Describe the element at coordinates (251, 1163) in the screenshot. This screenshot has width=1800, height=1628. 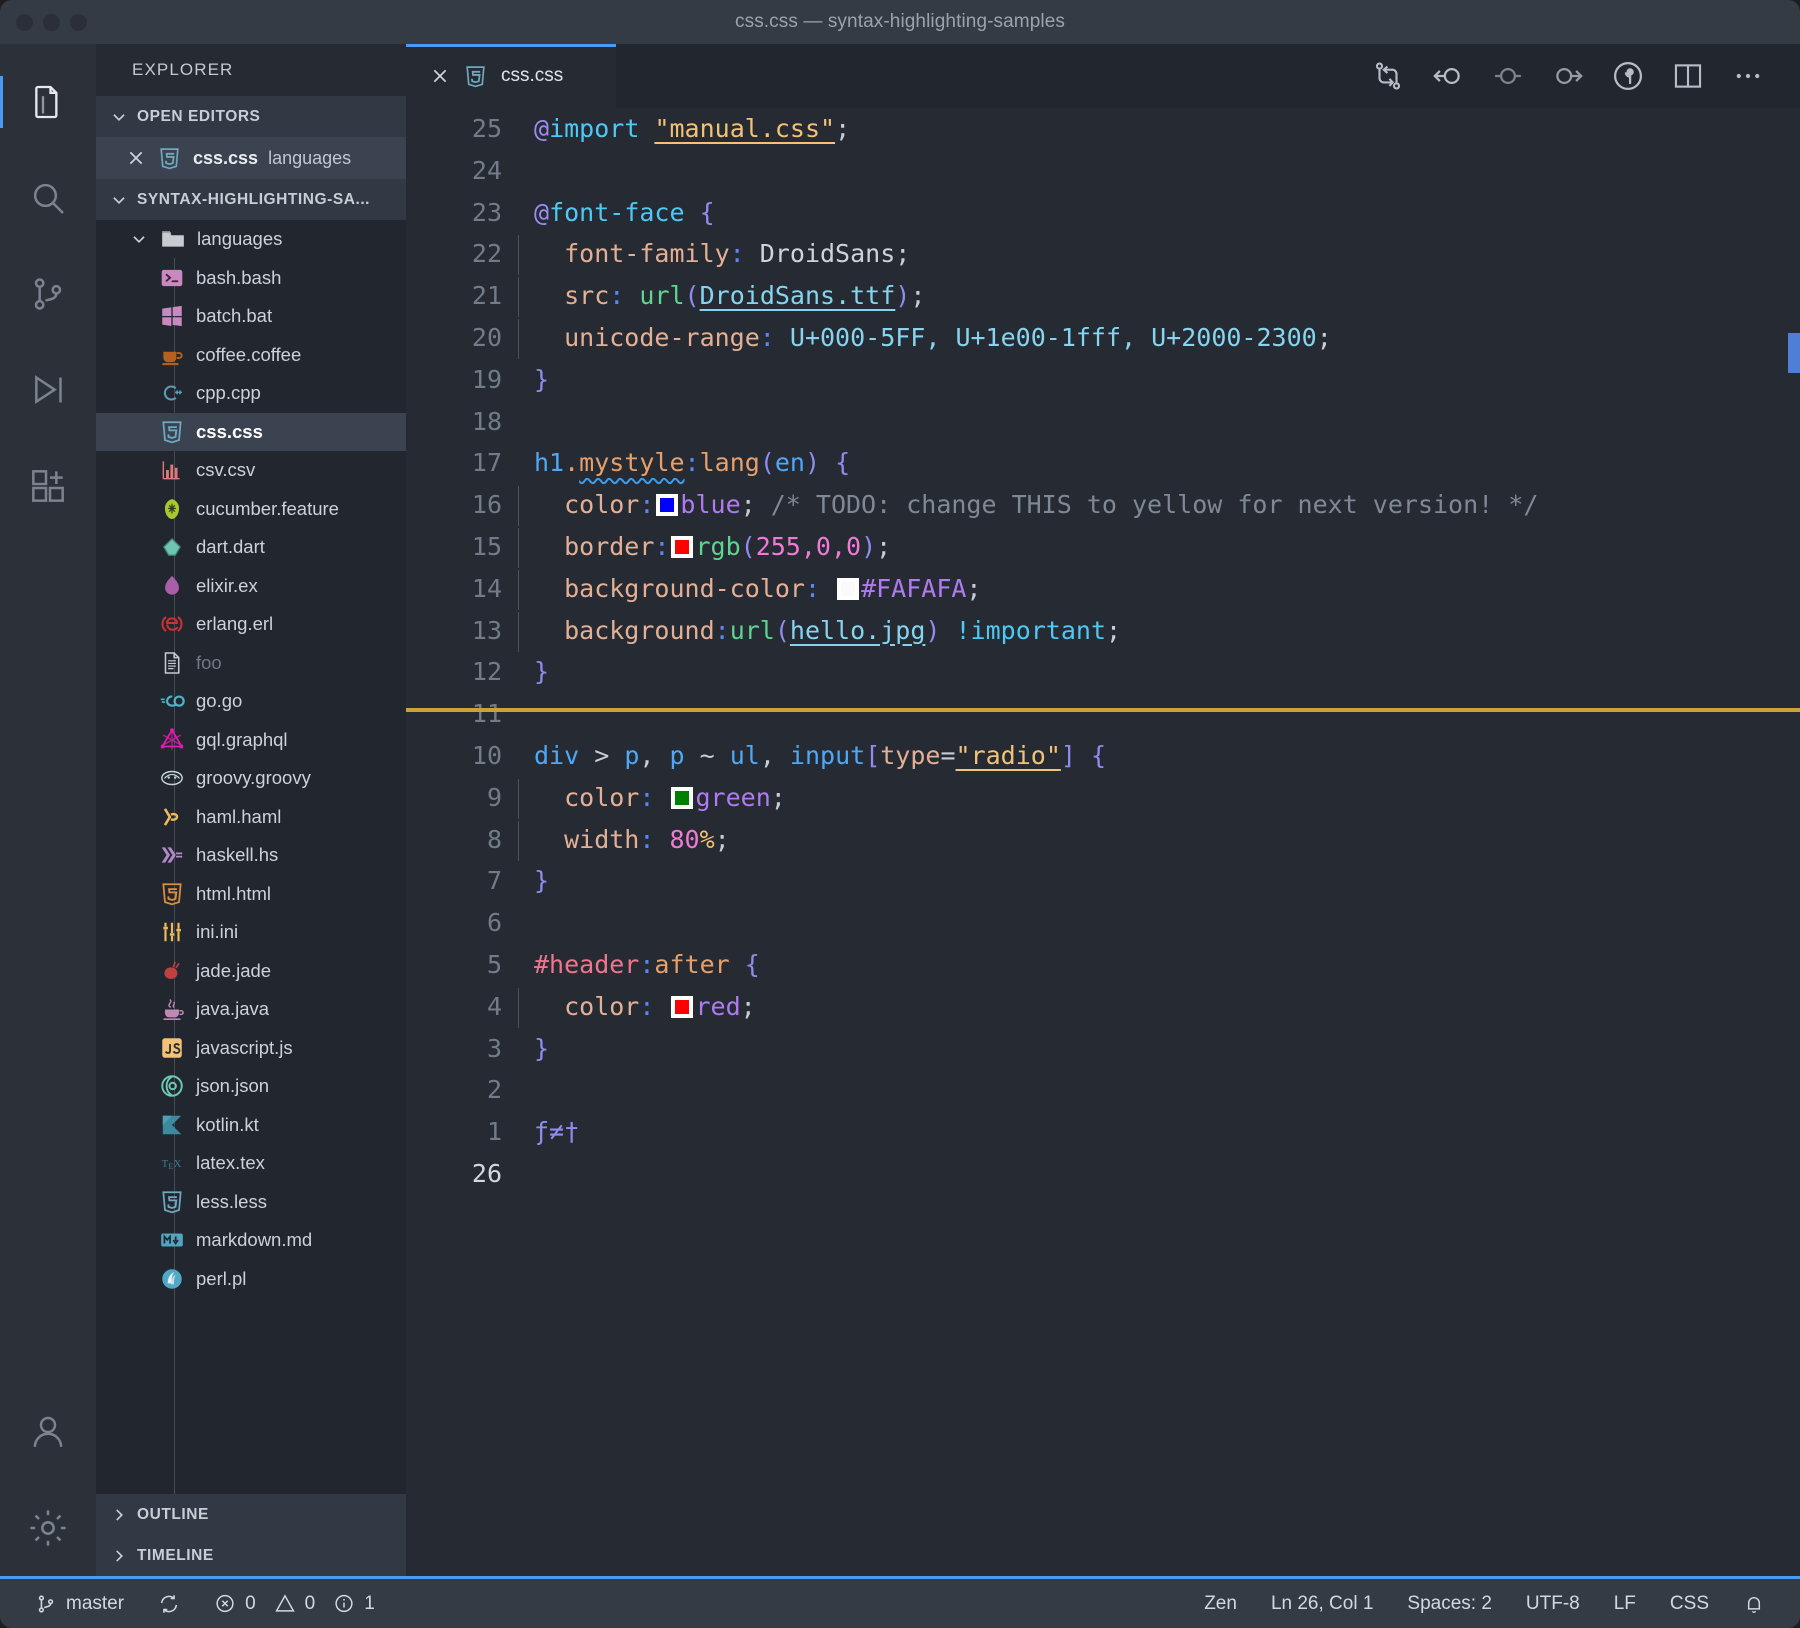
I see `tree-file-row: TEX latex.tex` at that location.